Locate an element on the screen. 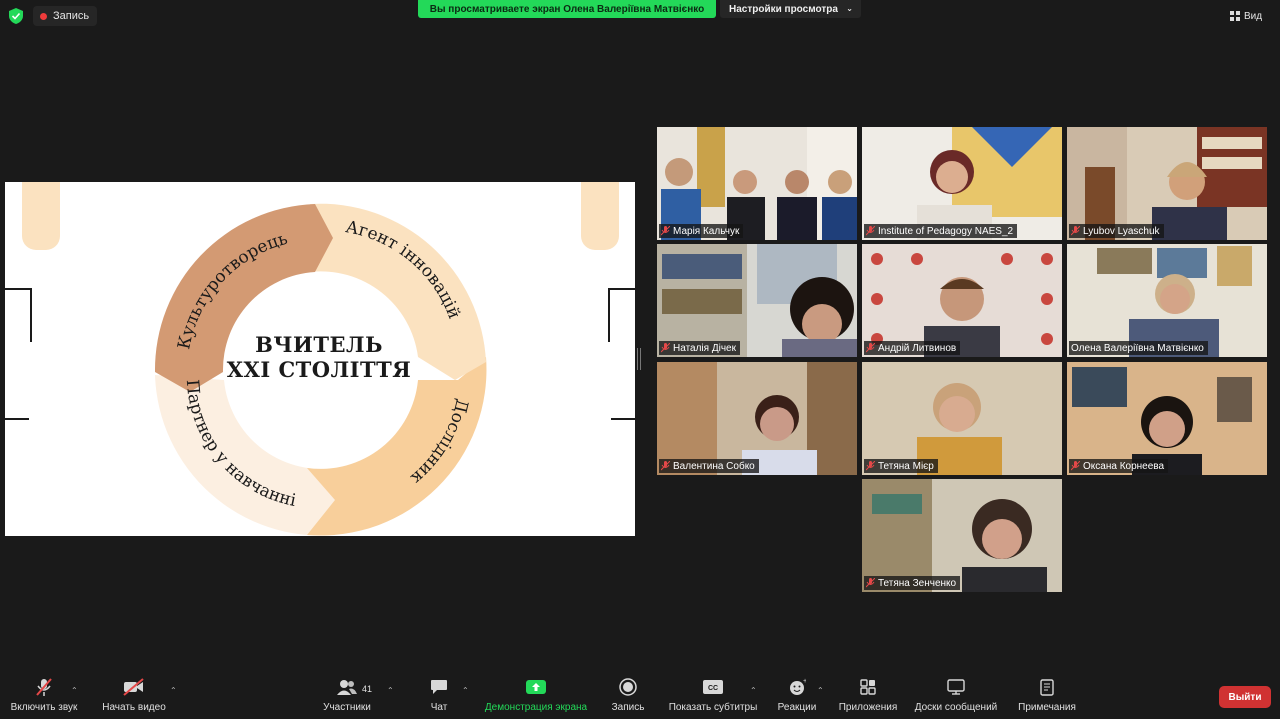 This screenshot has height=719, width=1280. apps-button: Приложения is located at coordinates (868, 695).